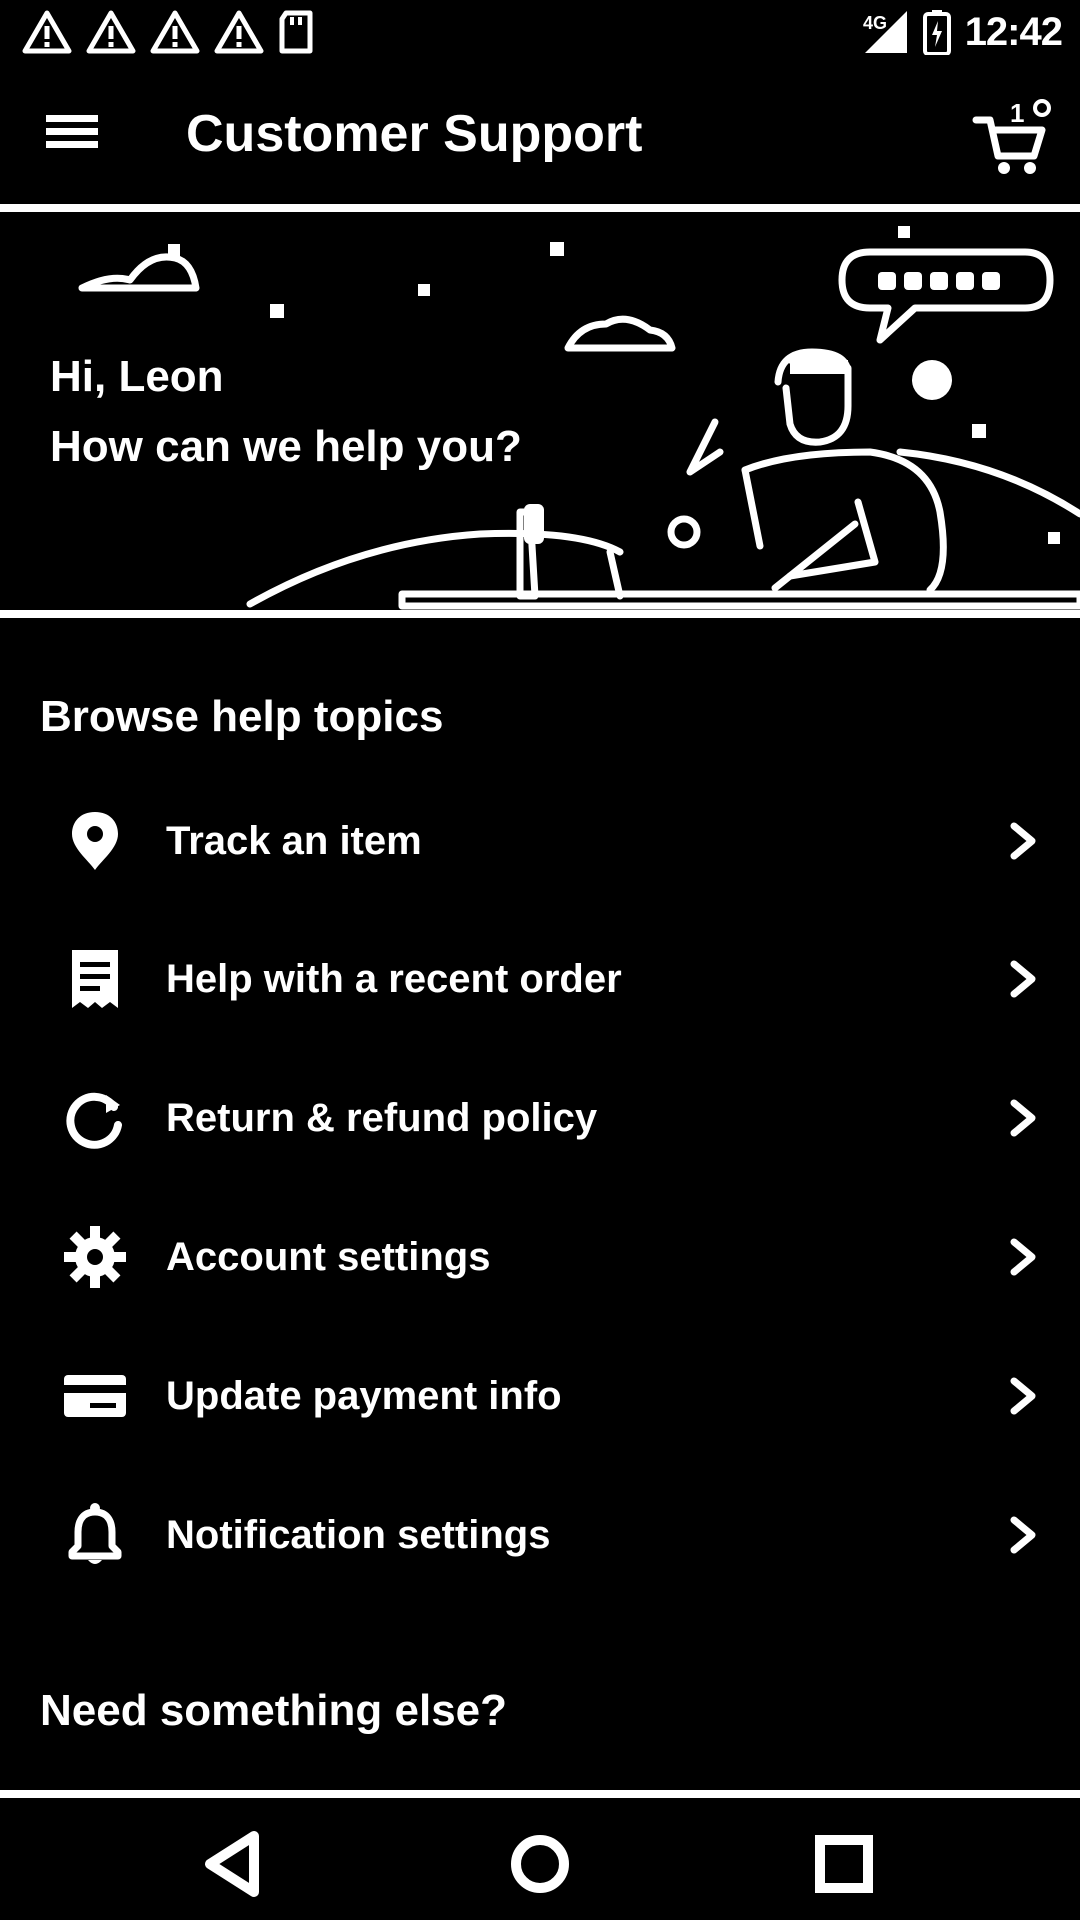 The width and height of the screenshot is (1080, 1920). I want to click on app-bar: Customer Support 1, so click(540, 134).